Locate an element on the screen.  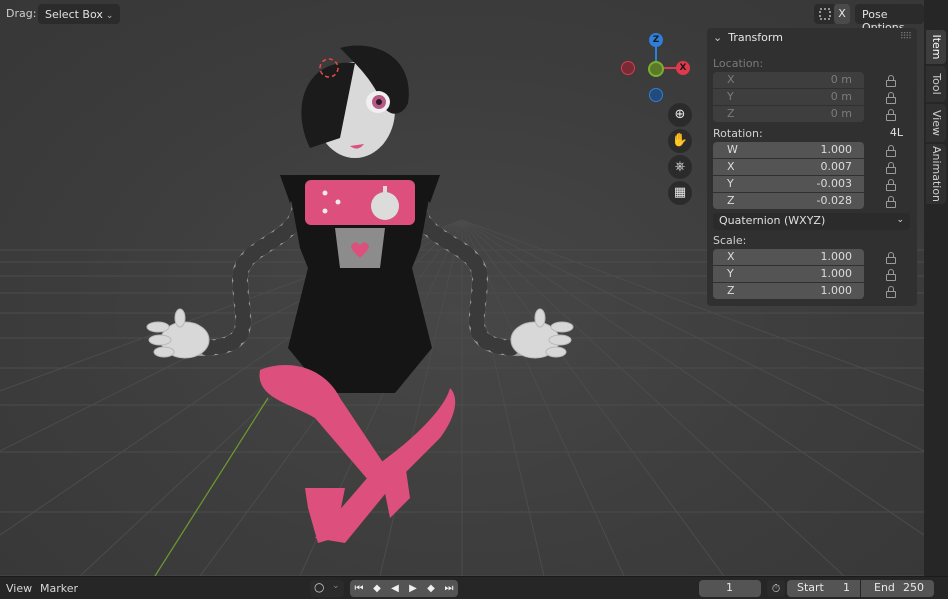
drag-mode-dropdown: Select Box ⌄ is located at coordinates (79, 14).